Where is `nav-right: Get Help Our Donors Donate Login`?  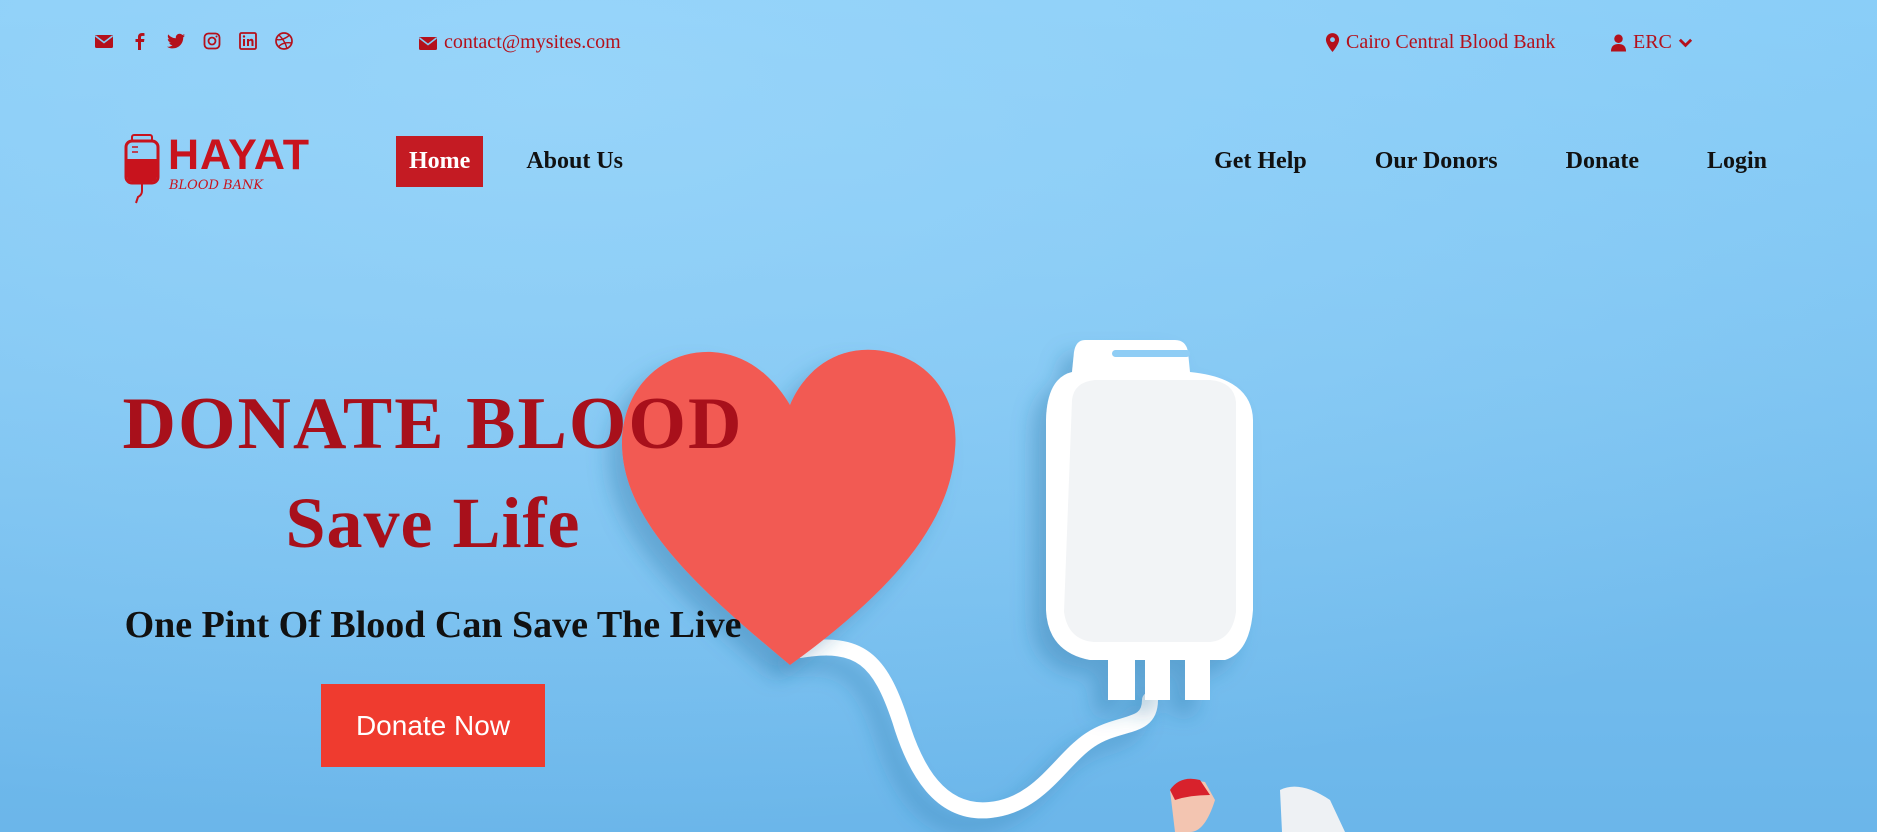 nav-right: Get Help Our Donors Donate Login is located at coordinates (1490, 161).